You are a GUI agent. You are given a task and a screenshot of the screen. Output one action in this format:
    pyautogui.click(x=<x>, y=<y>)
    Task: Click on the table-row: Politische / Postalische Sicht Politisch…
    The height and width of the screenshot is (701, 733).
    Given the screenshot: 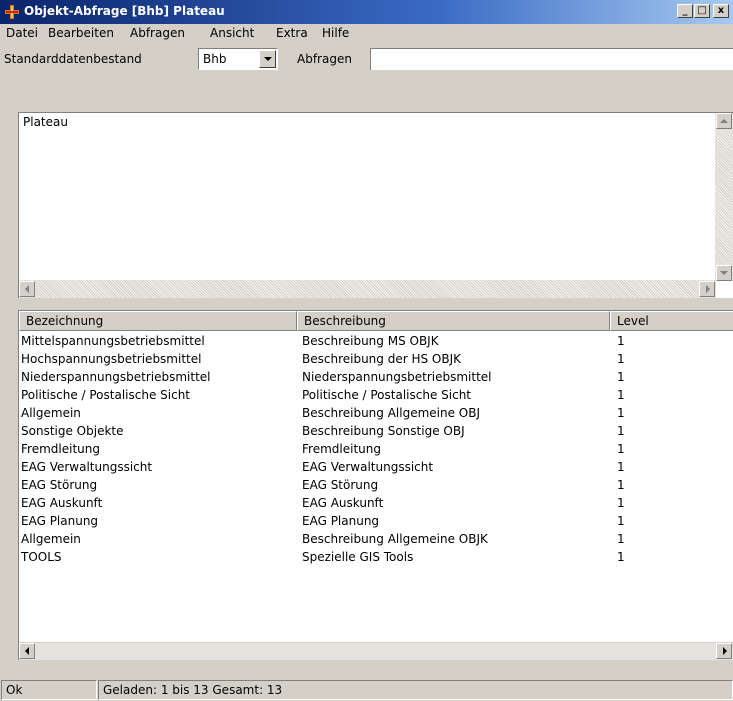 What is the action you would take?
    pyautogui.click(x=376, y=396)
    